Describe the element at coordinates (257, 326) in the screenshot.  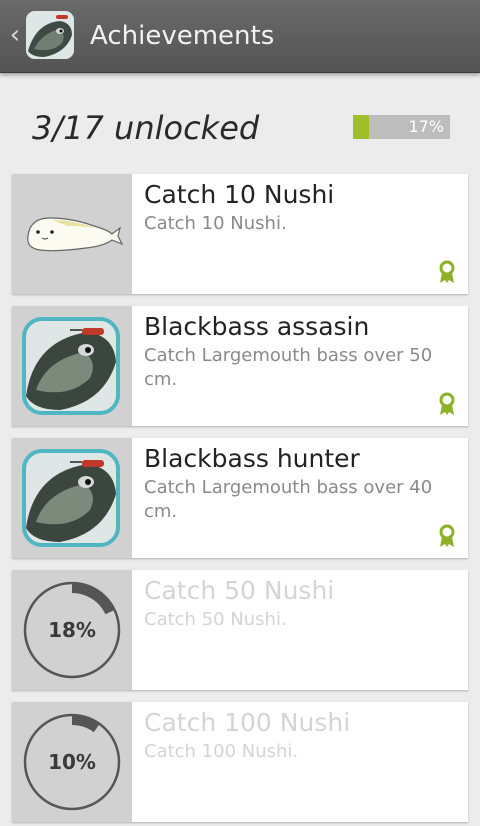
I see `achievement-title: Blackbass assasin` at that location.